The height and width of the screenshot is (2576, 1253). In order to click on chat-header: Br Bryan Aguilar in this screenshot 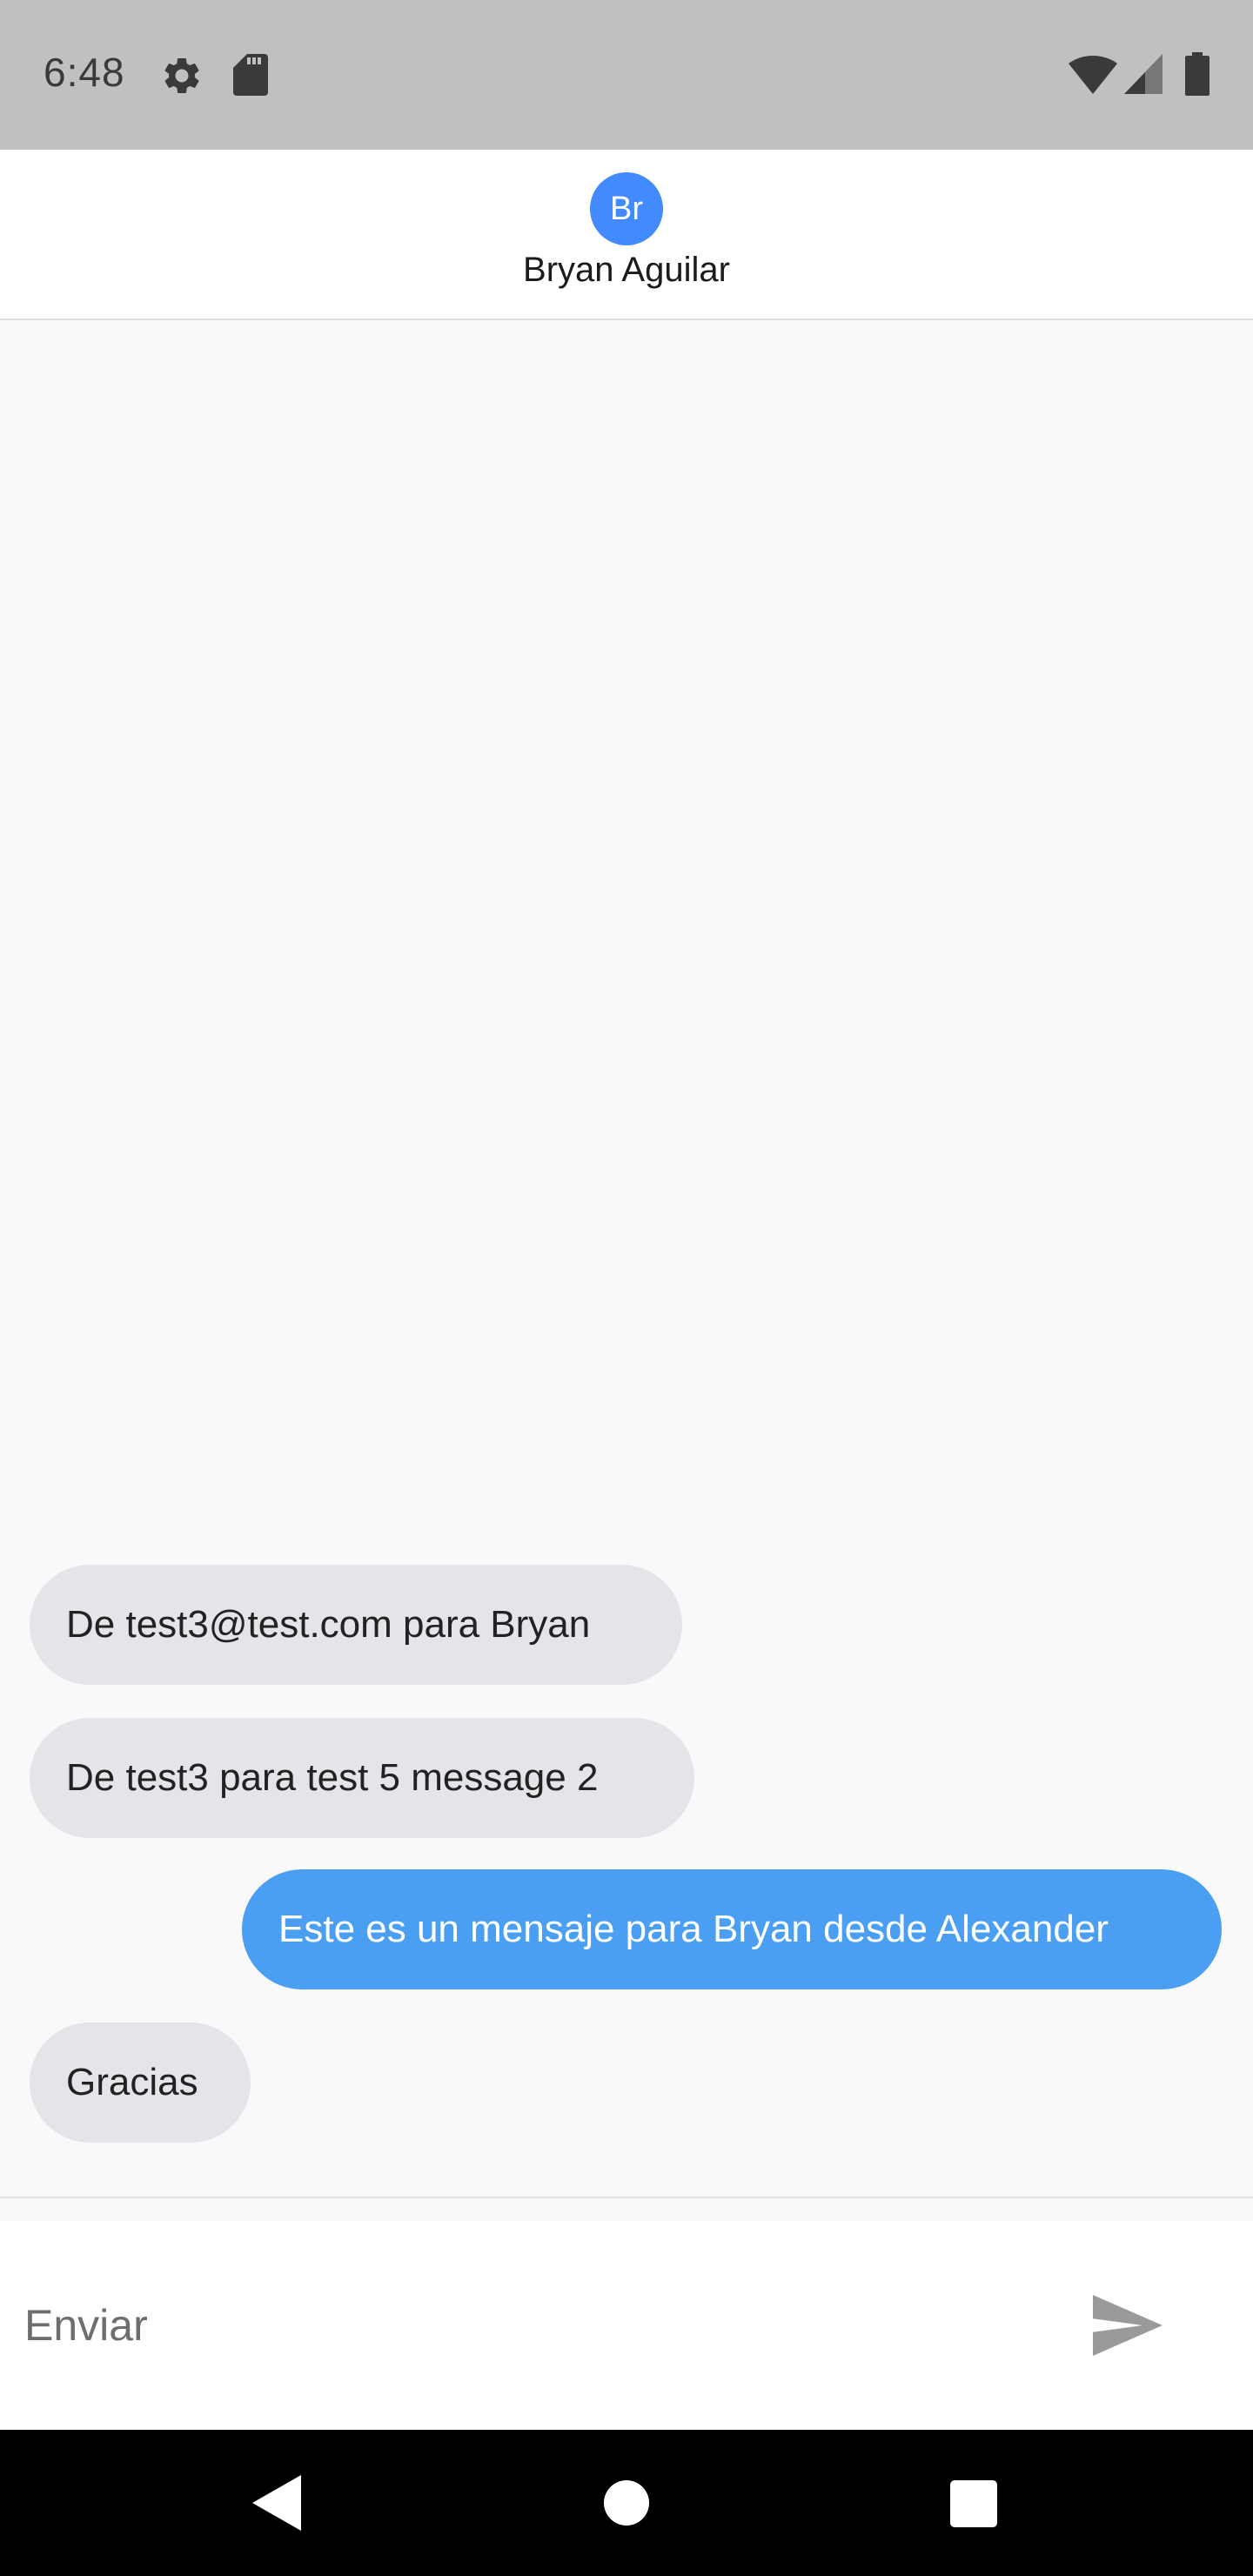, I will do `click(626, 235)`.